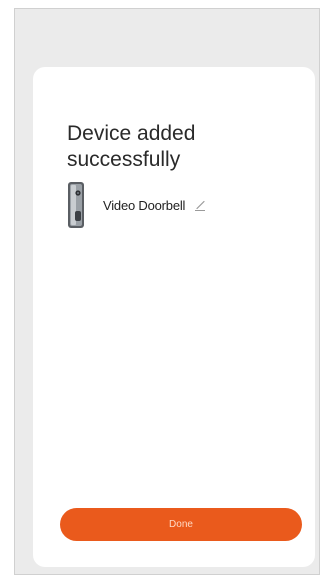  What do you see at coordinates (200, 205) in the screenshot?
I see `pencil-edit-icon` at bounding box center [200, 205].